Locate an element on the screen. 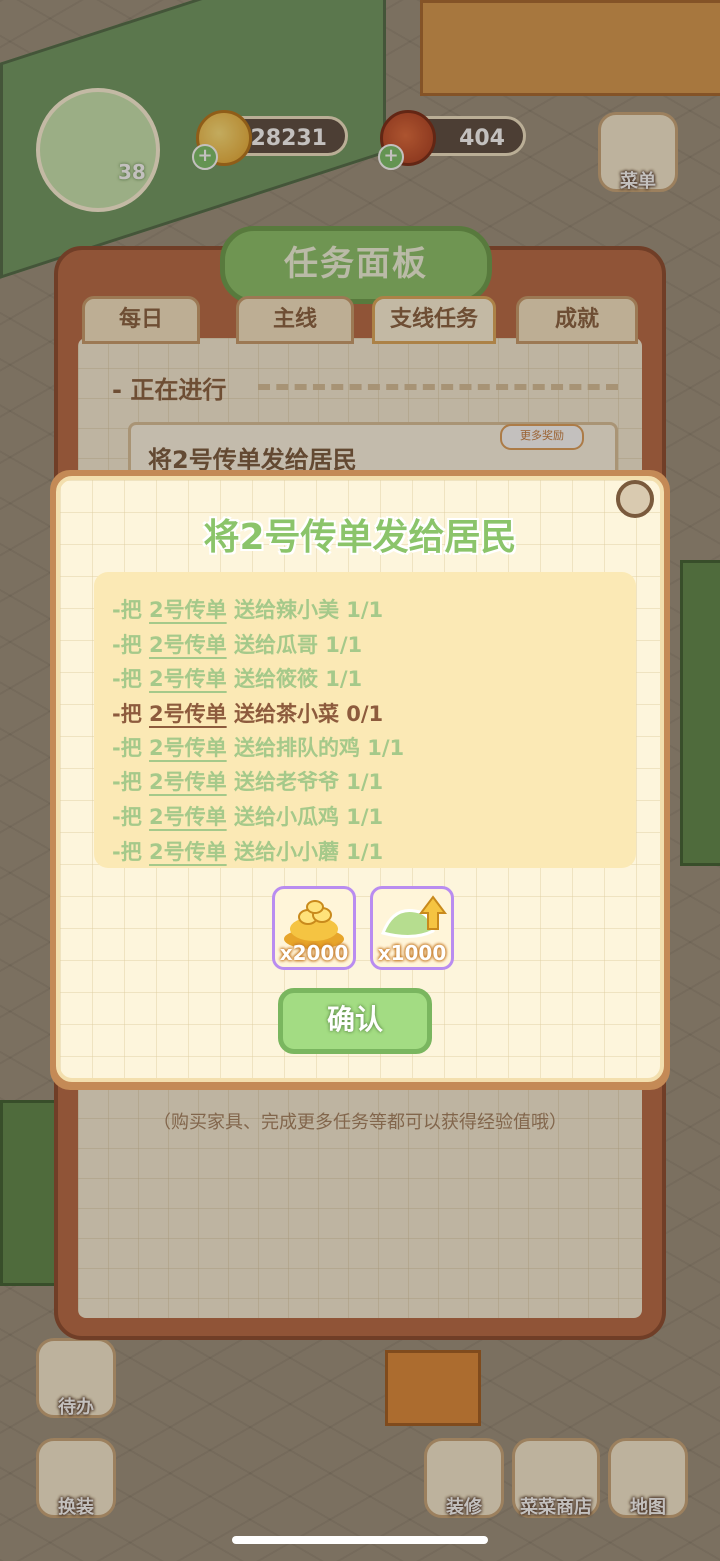  list-item: -把 2号传单 送给小瓜鸡 1/1 is located at coordinates (248, 817).